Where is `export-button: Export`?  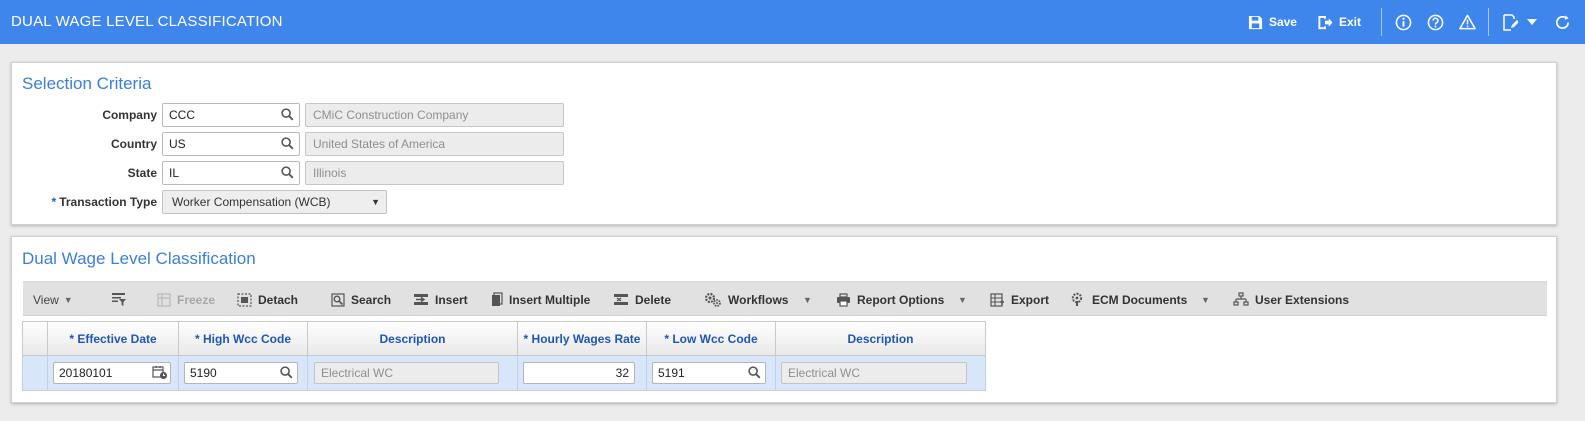 export-button: Export is located at coordinates (1019, 299).